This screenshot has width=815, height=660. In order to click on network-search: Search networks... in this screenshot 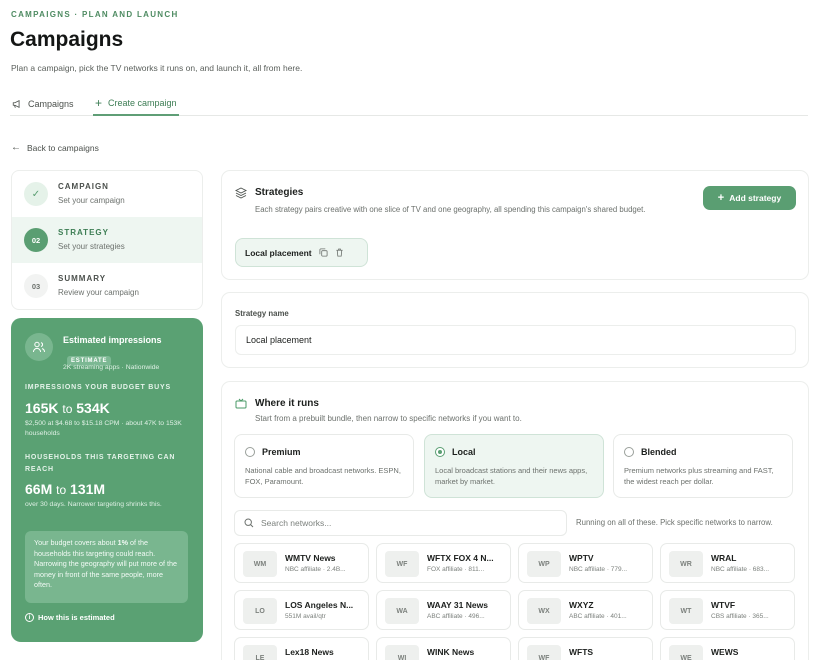, I will do `click(400, 523)`.